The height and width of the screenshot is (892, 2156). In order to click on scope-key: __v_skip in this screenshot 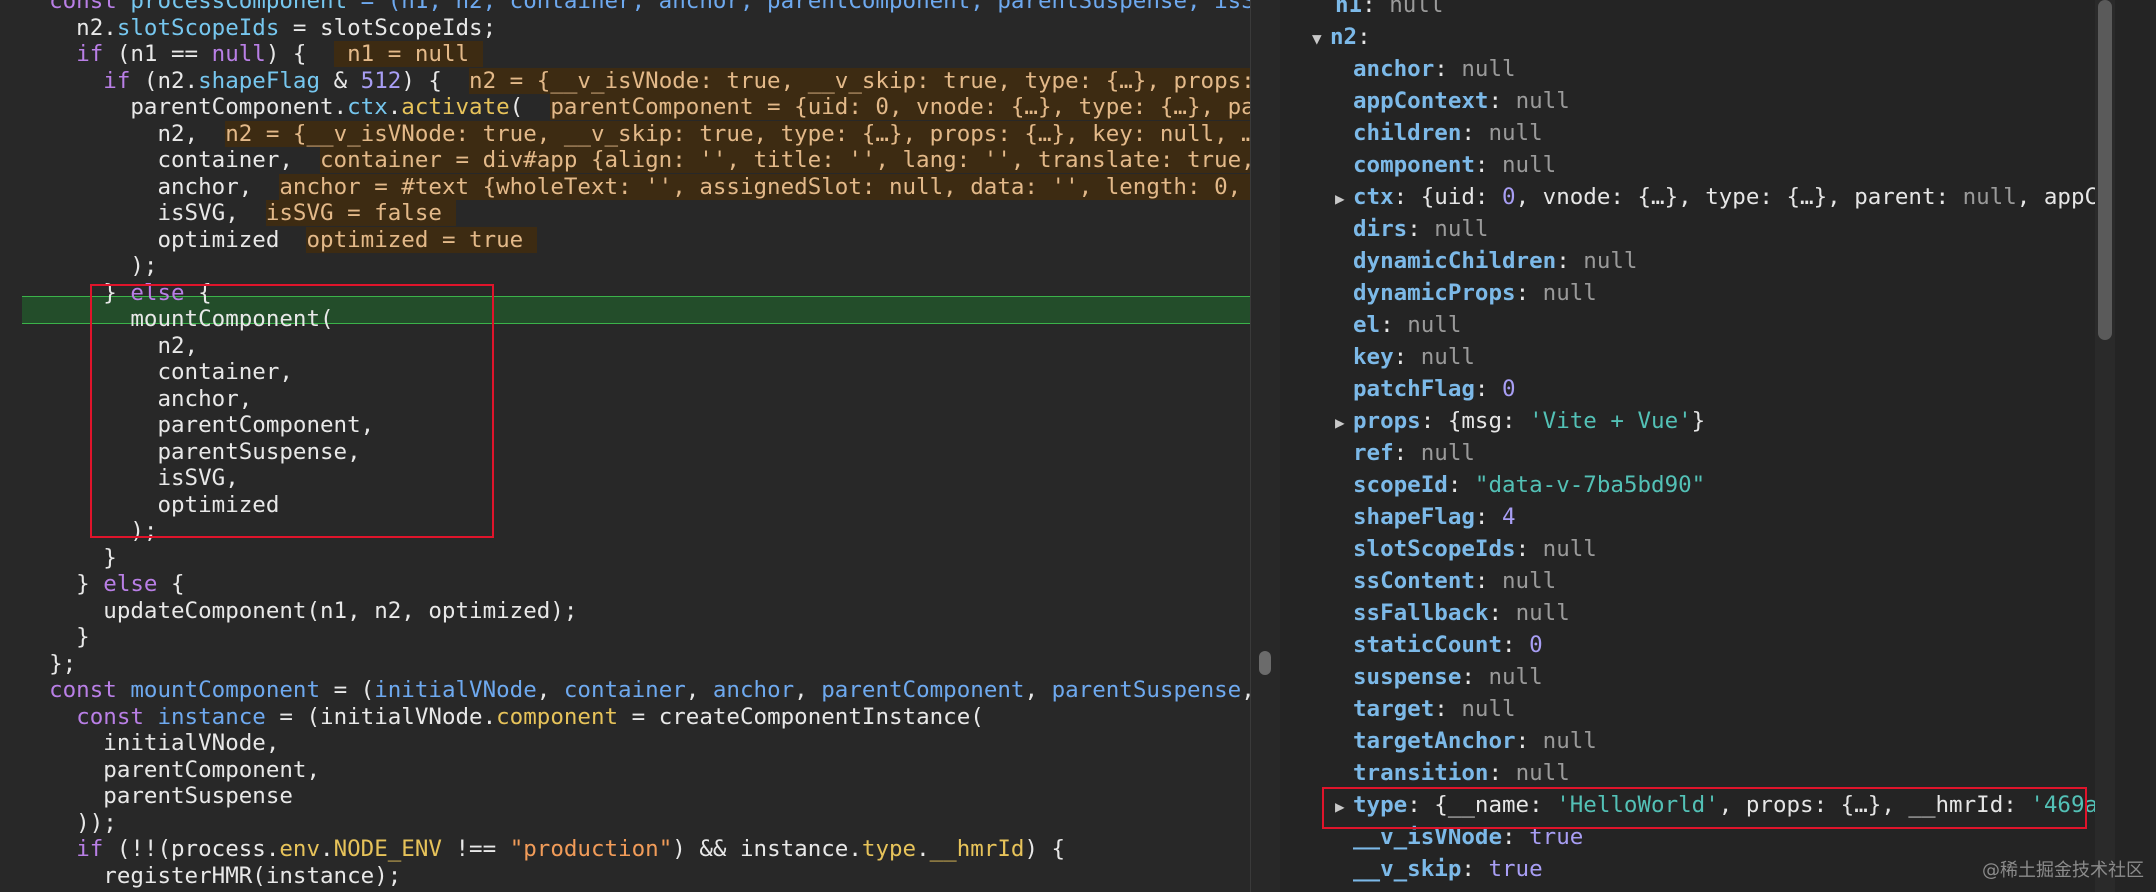, I will do `click(1407, 869)`.